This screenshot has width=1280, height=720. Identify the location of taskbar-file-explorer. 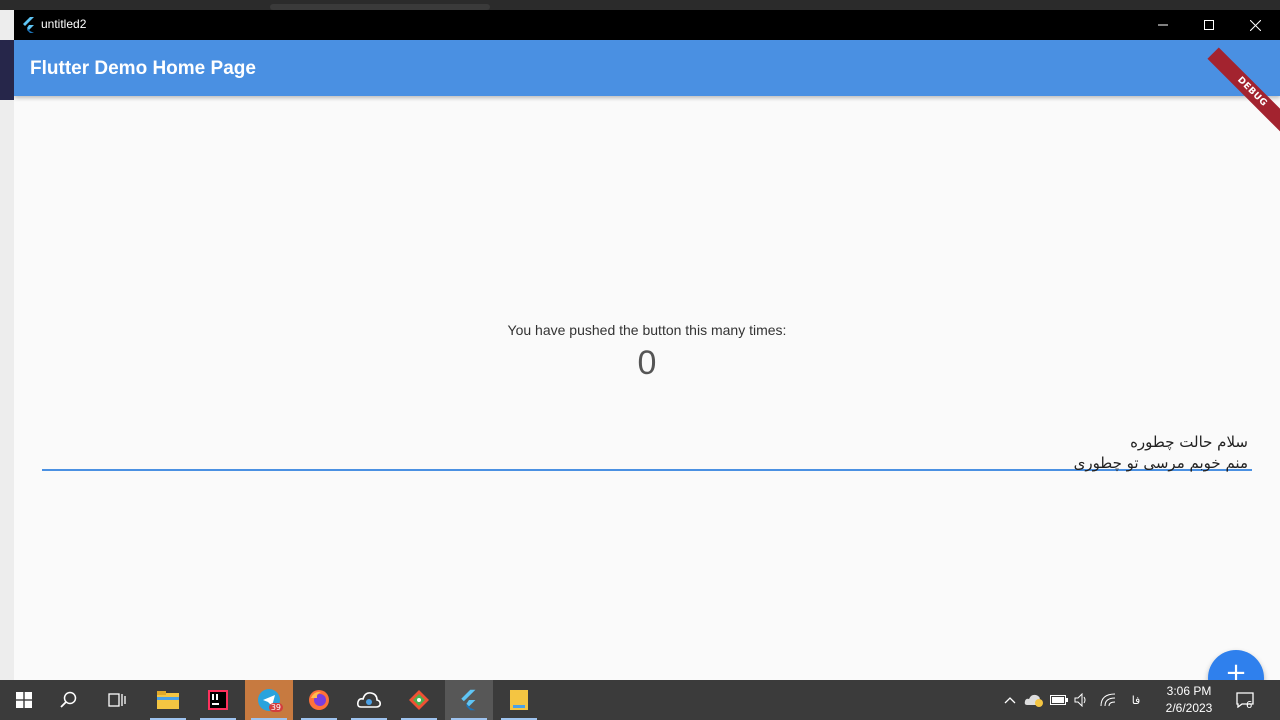
(168, 700).